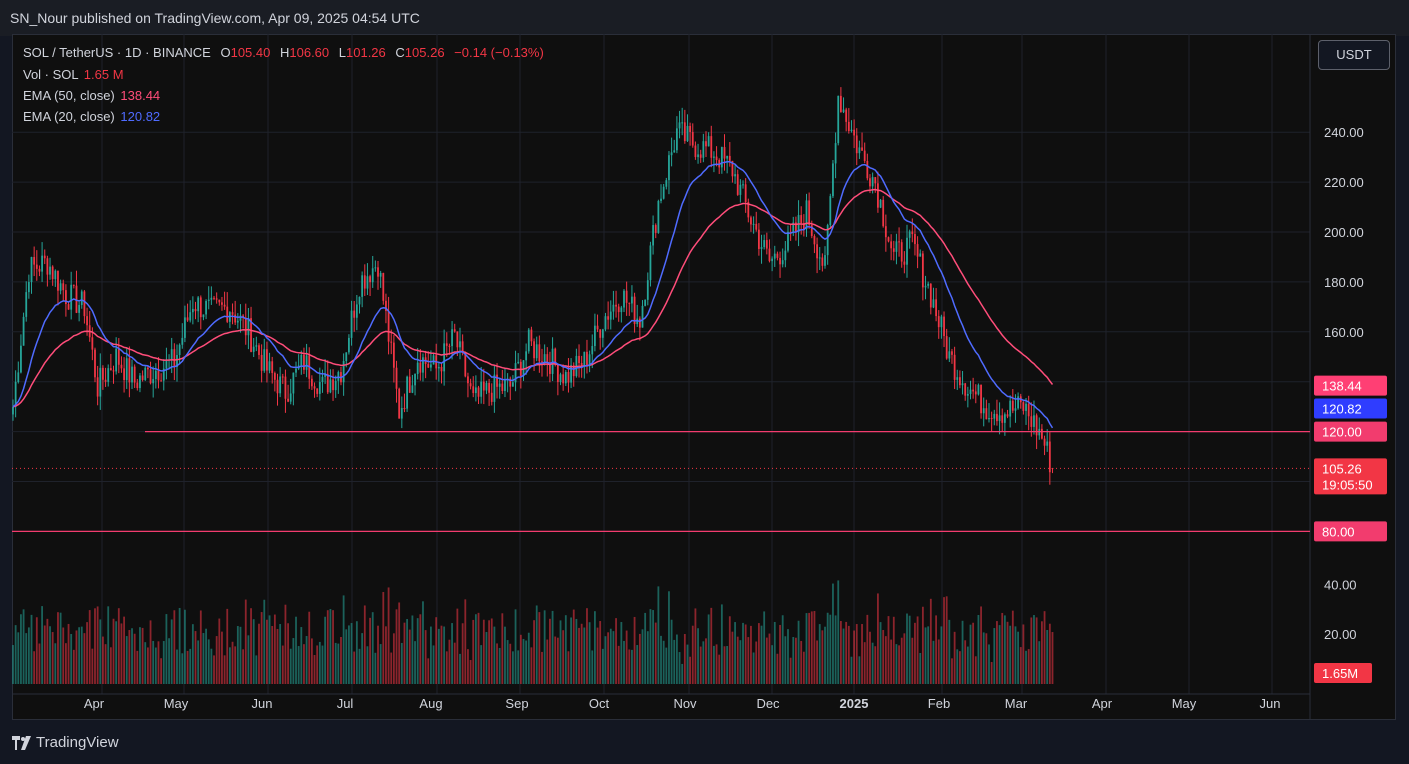  I want to click on volume-legend: Vol · SOL 1.65 M, so click(73, 74).